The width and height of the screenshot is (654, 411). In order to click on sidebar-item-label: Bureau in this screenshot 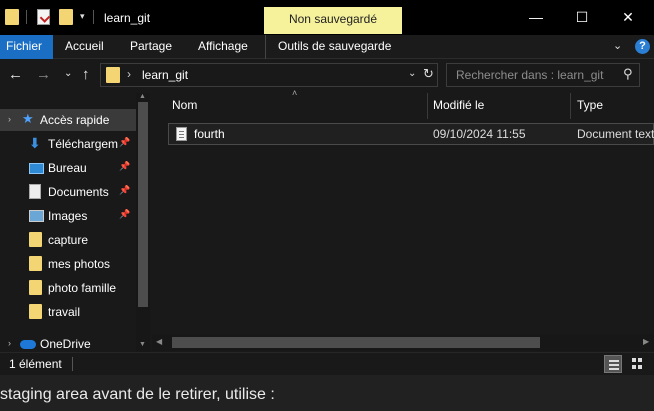, I will do `click(67, 168)`.